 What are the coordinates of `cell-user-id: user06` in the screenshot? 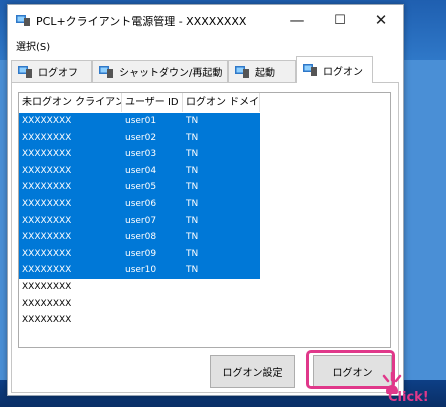 It's located at (141, 203).